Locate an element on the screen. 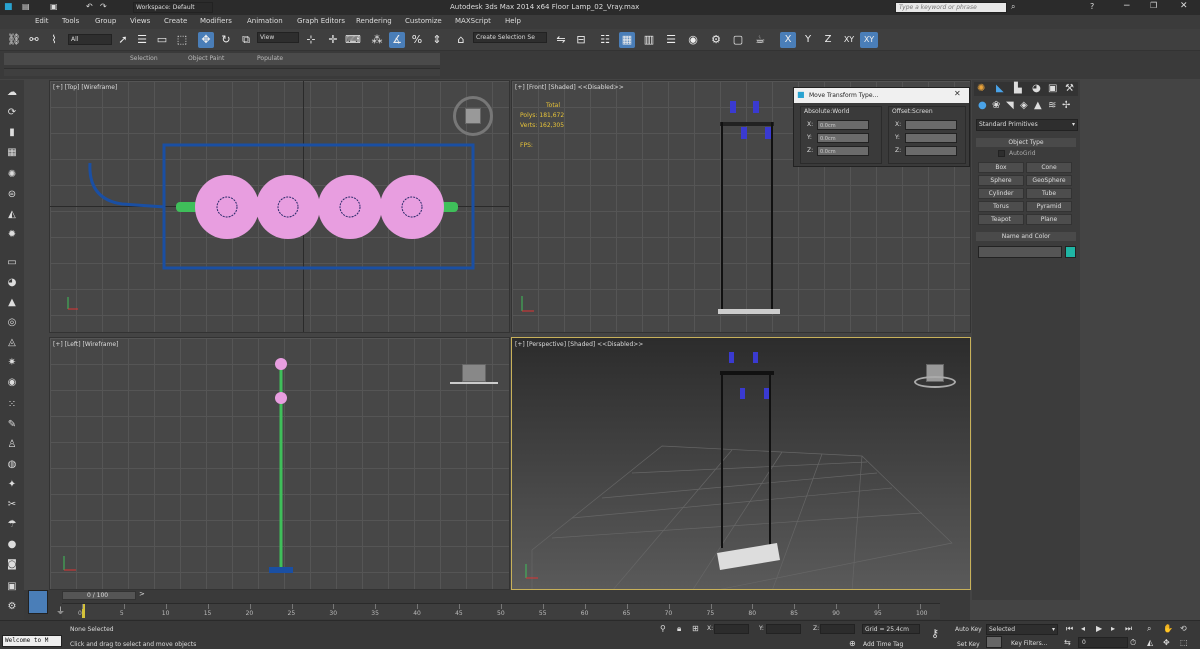 The height and width of the screenshot is (649, 1200). search-icon: ⌕ is located at coordinates (1013, 7).